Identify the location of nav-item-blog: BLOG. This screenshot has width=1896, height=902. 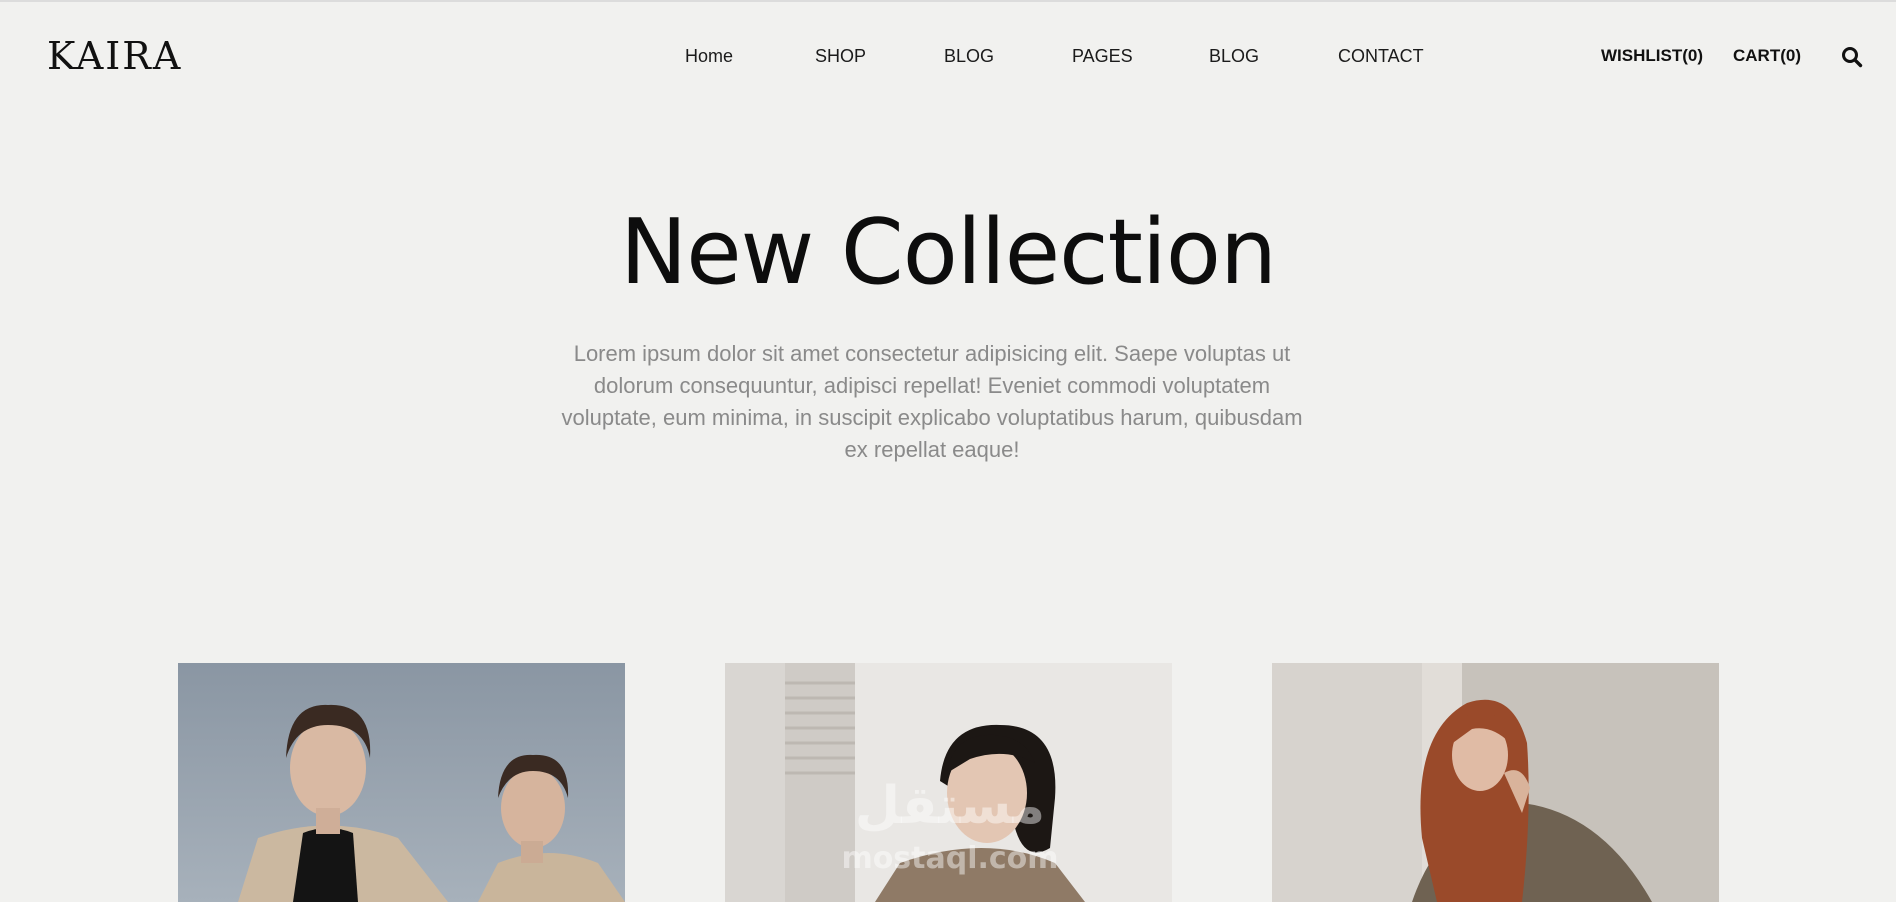
(969, 56).